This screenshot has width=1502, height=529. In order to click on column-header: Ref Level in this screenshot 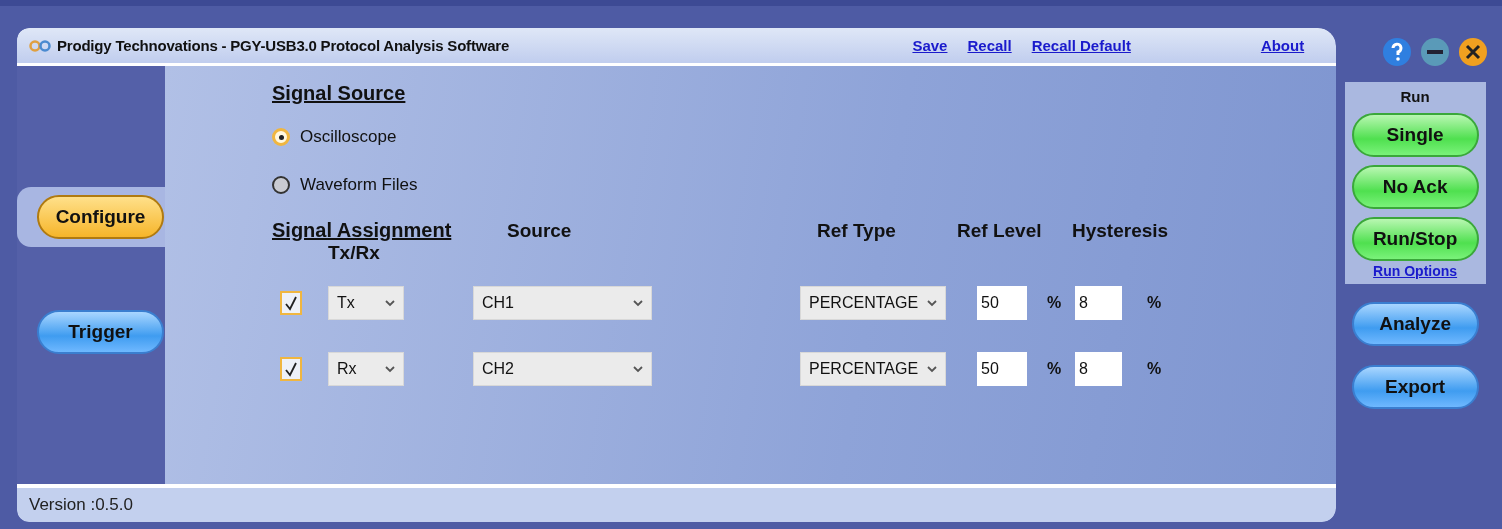, I will do `click(1000, 230)`.